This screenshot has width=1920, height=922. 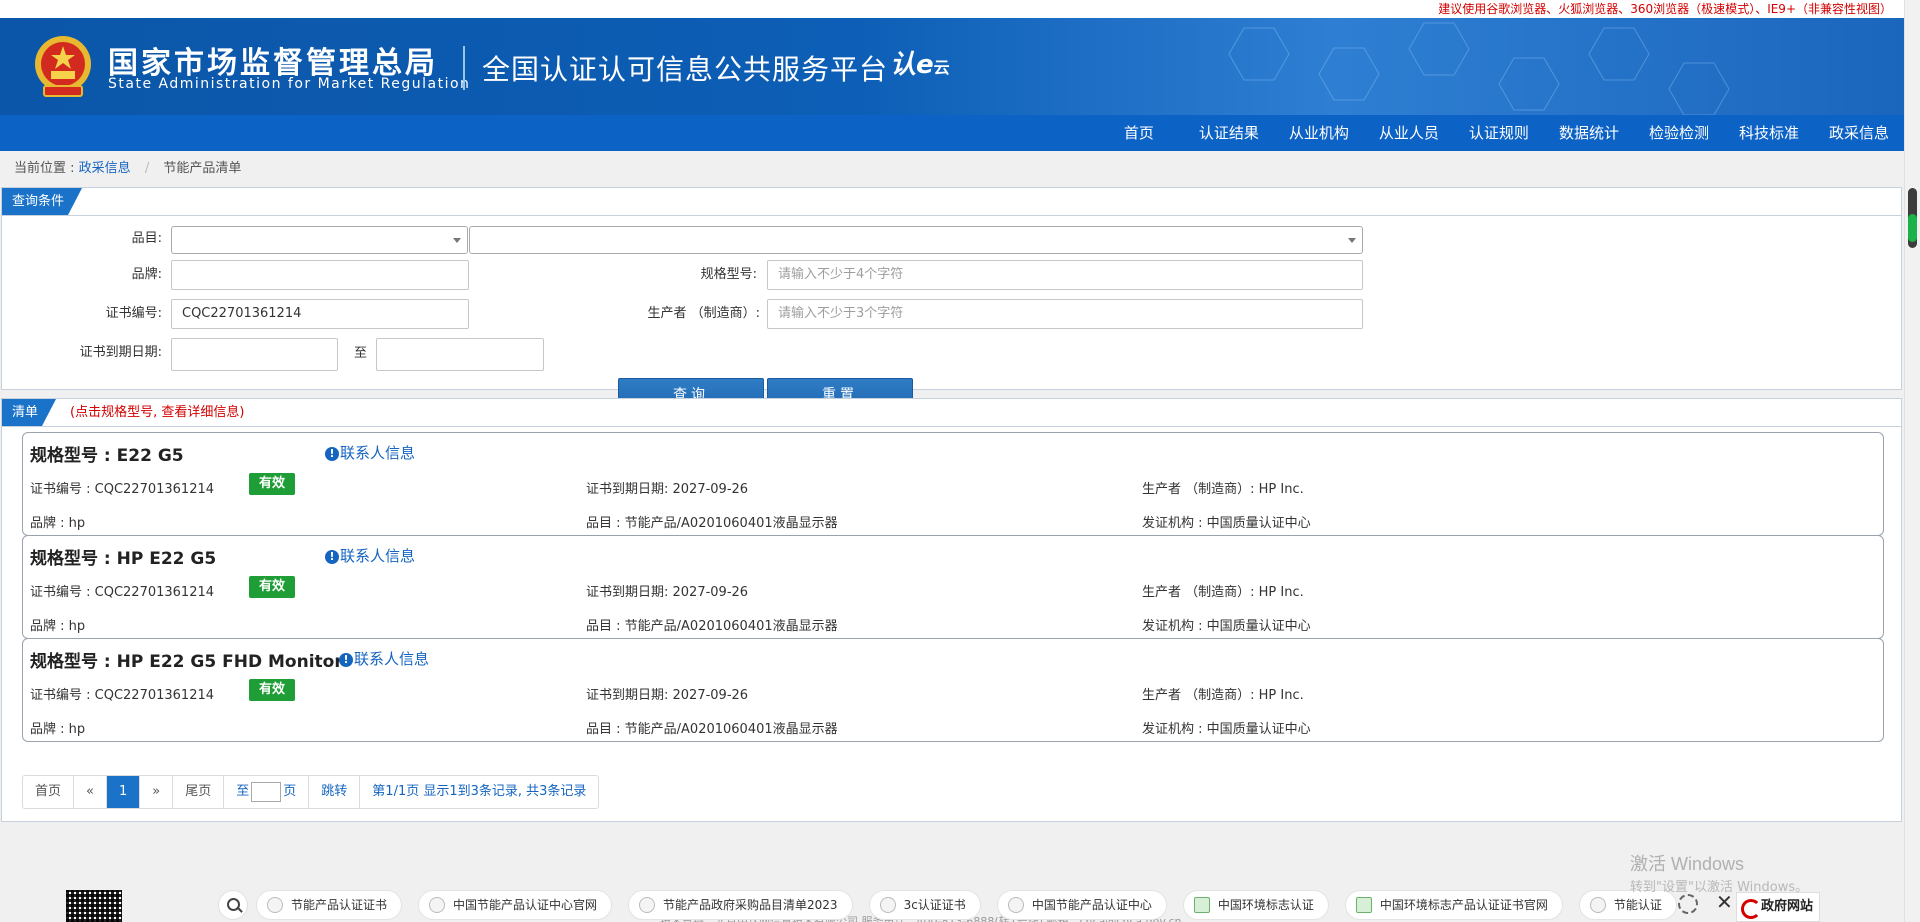 I want to click on pager-next: », so click(x=157, y=792).